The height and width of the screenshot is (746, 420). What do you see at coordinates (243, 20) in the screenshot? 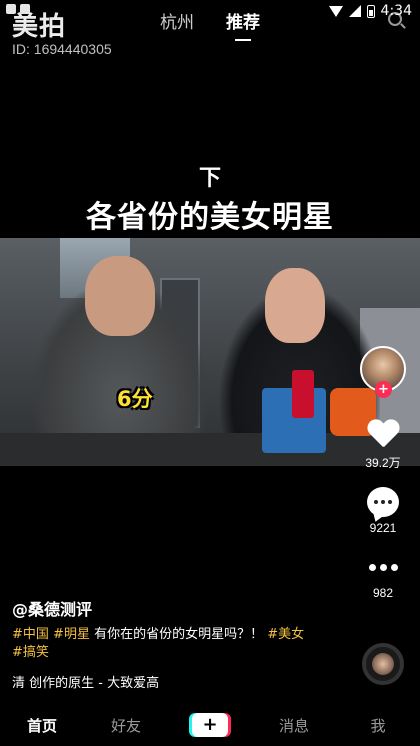
I see `tab-recommended: 推荐` at bounding box center [243, 20].